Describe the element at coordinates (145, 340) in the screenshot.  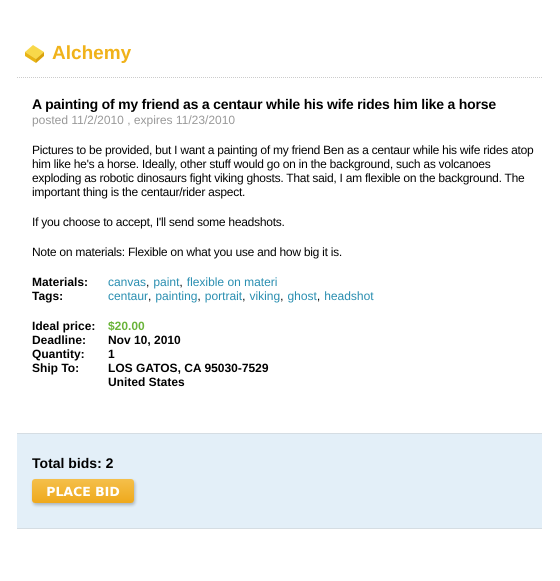
I see `field-value: Nov 10, 2010` at that location.